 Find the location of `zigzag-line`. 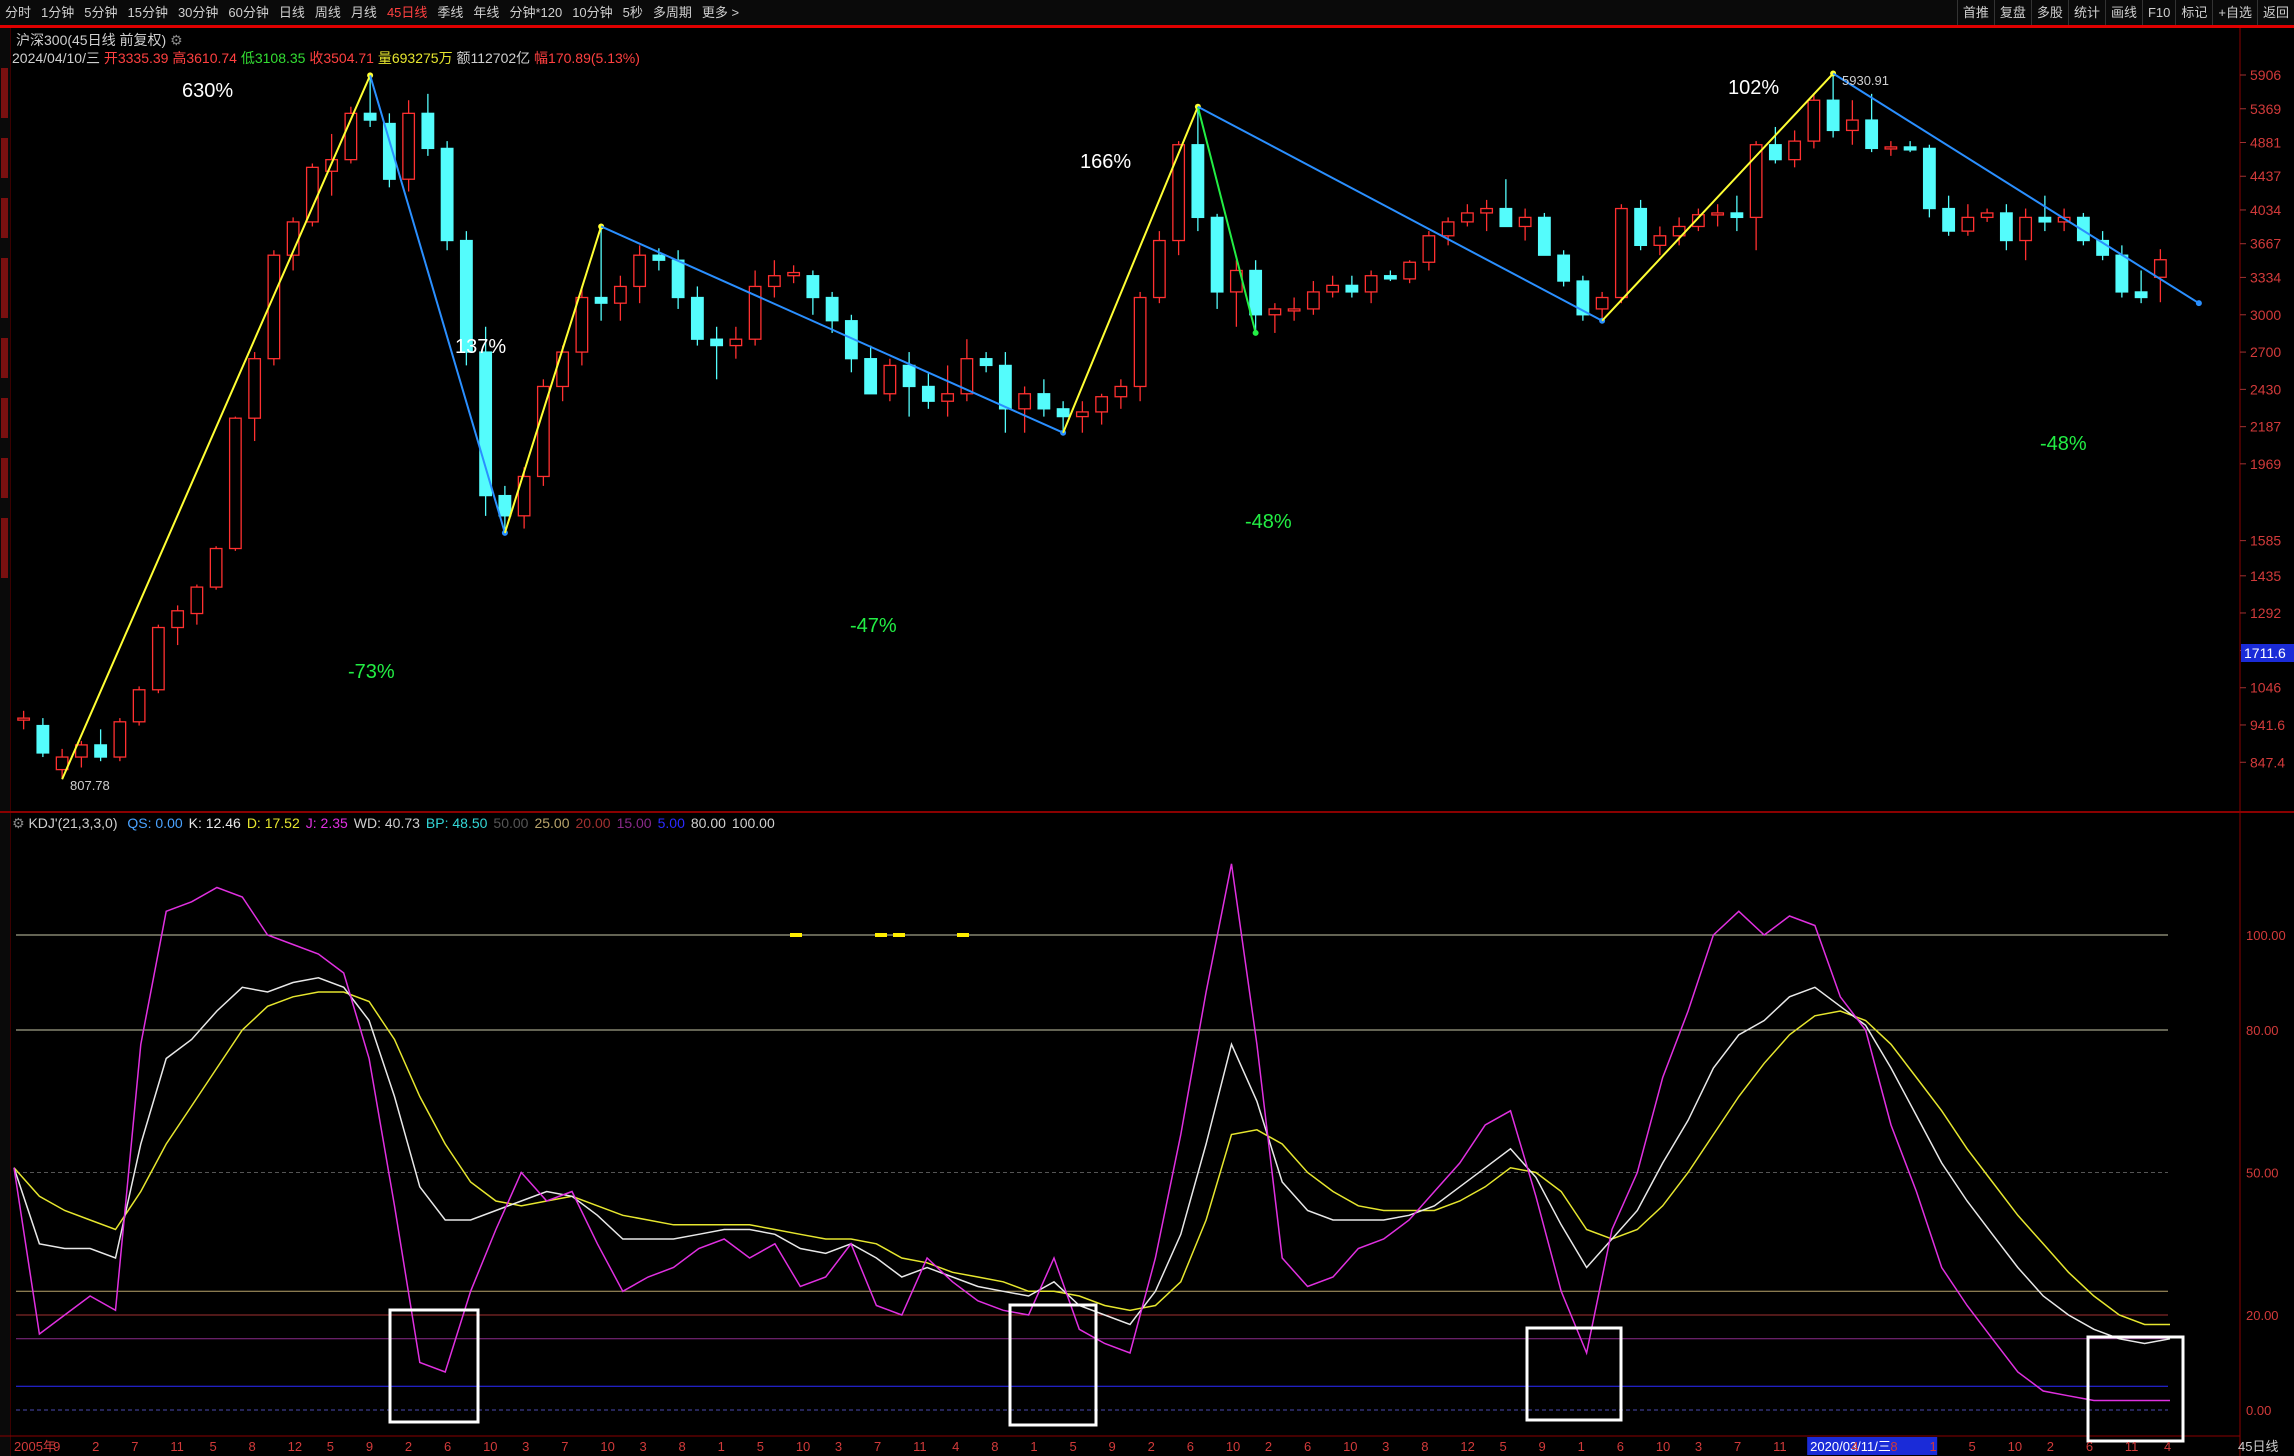

zigzag-line is located at coordinates (437, 304).